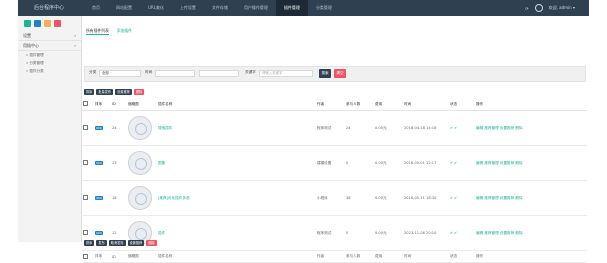 The height and width of the screenshot is (263, 607). Describe the element at coordinates (426, 233) in the screenshot. I see `row-date: 2023-11-06 20:10` at that location.